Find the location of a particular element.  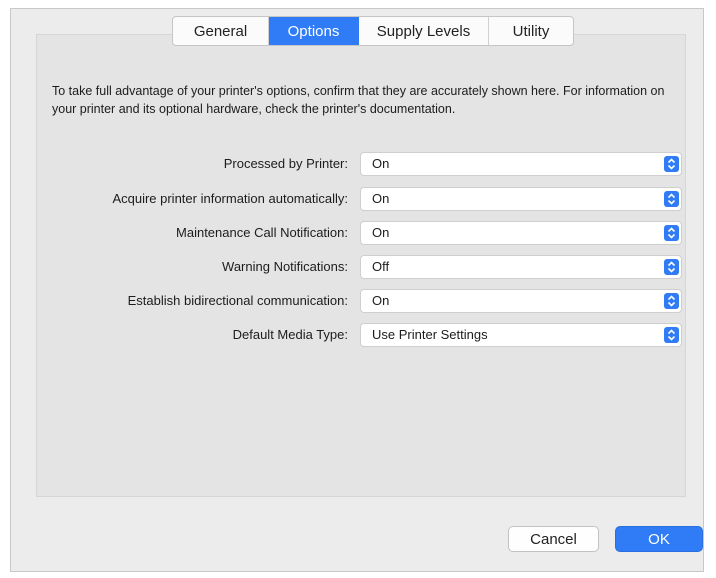

acquire-printer-info-select: On is located at coordinates (521, 199).